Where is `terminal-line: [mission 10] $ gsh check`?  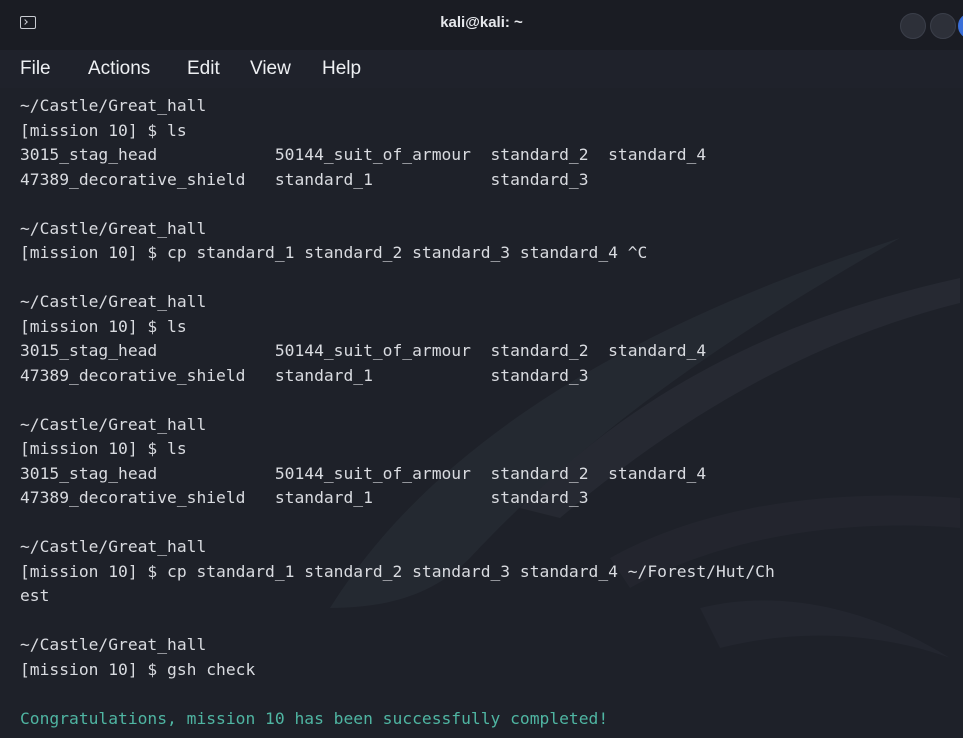
terminal-line: [mission 10] $ gsh check is located at coordinates (138, 669).